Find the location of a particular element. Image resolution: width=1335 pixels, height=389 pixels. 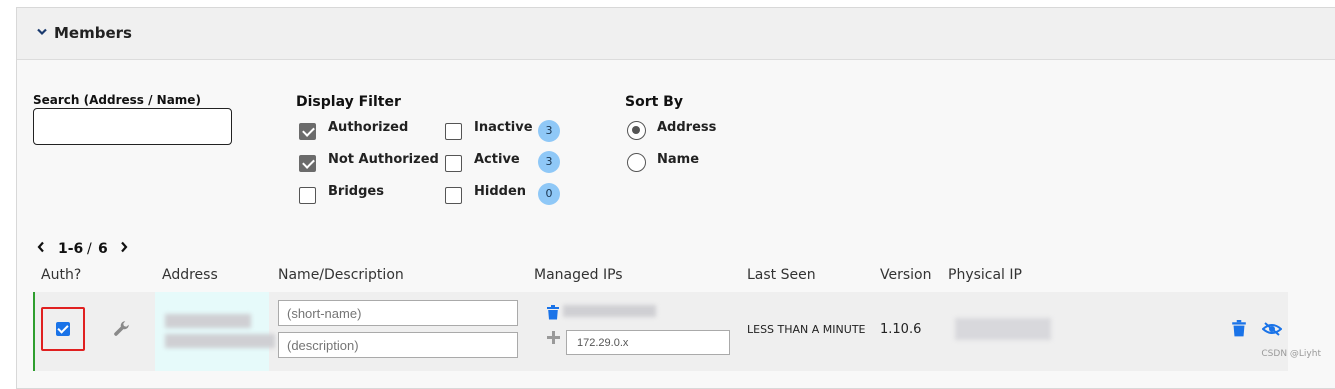

last-seen-value: LESS THAN A MINUTE is located at coordinates (806, 329).